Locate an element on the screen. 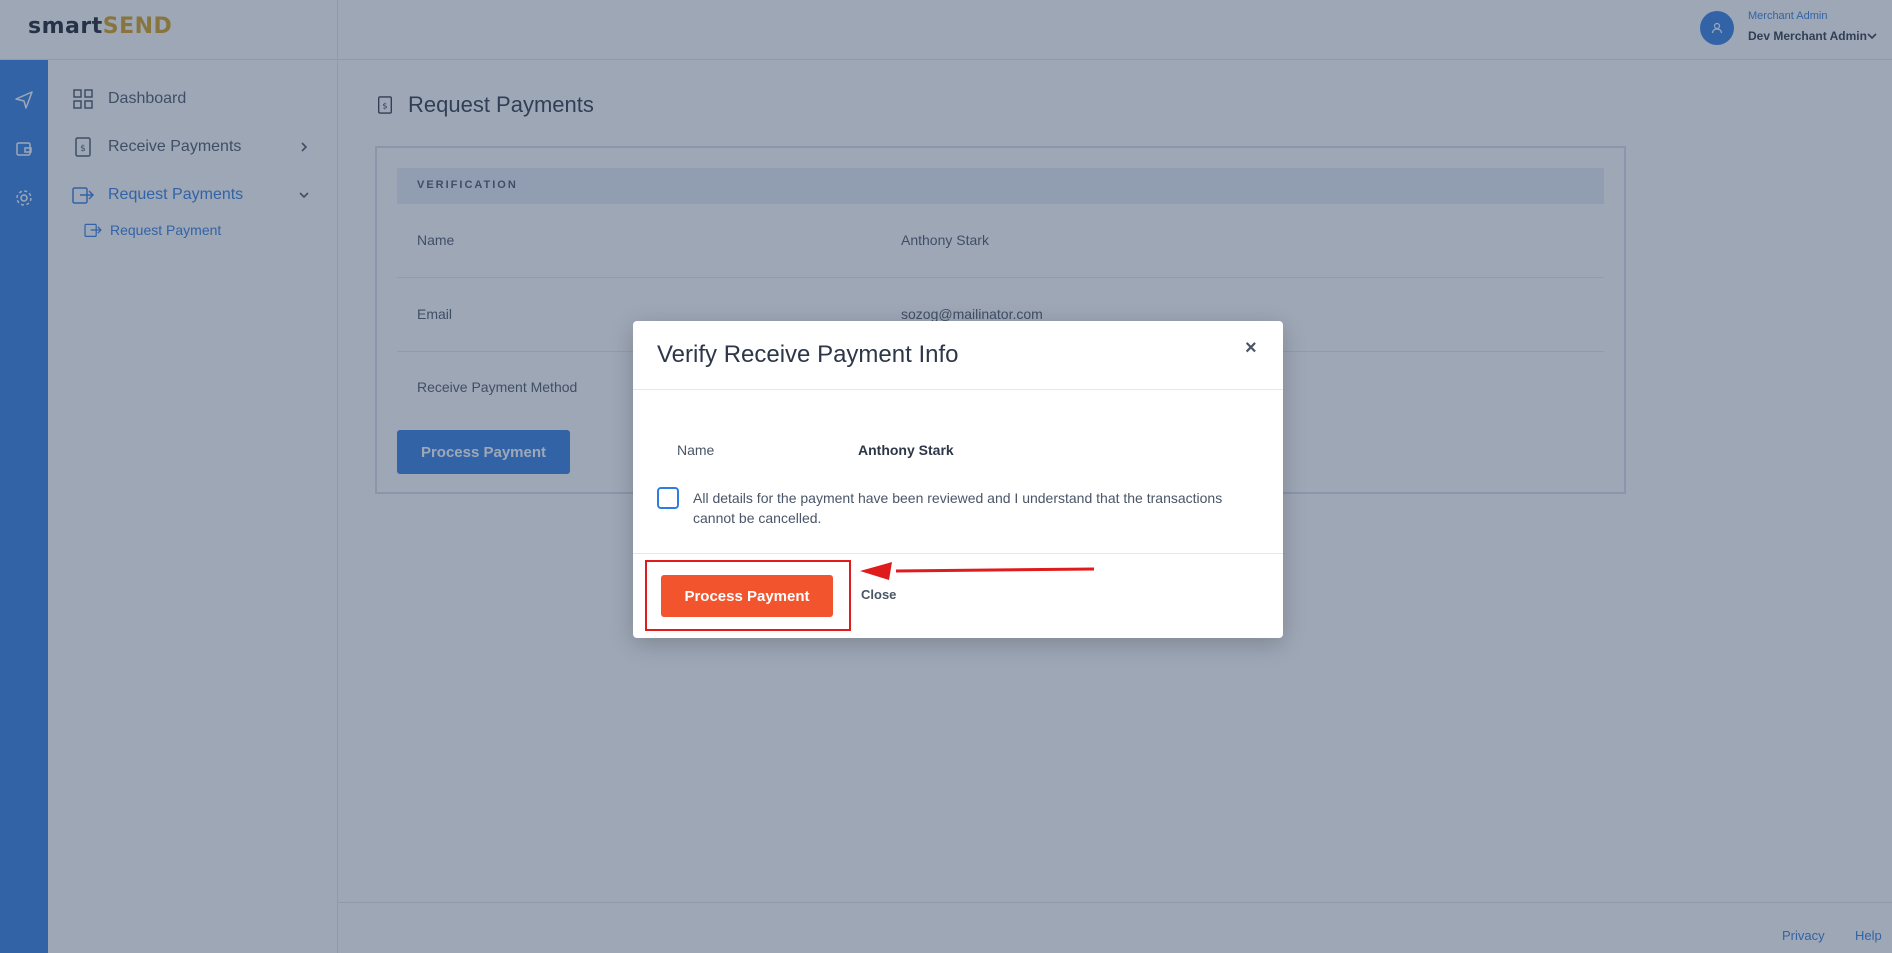 This screenshot has height=953, width=1892. modal-close-button: Close is located at coordinates (878, 594).